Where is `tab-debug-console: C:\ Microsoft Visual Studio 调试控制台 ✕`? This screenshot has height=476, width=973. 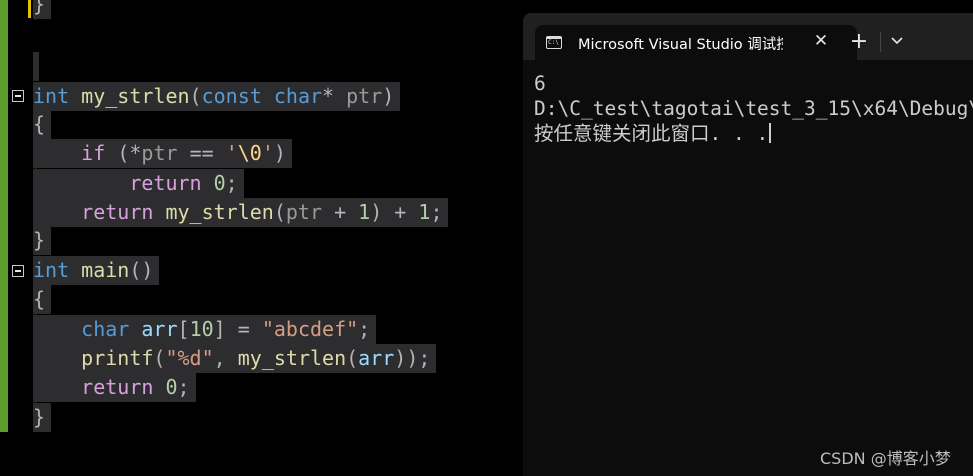
tab-debug-console: C:\ Microsoft Visual Studio 调试控制台 ✕ is located at coordinates (696, 42).